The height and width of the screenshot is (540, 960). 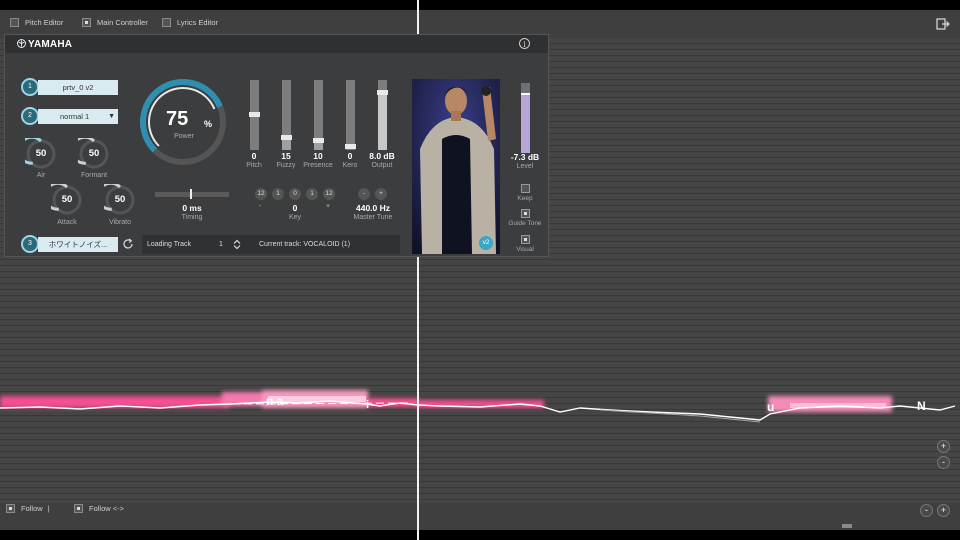 I want to click on output-value: 8.0 dB, so click(x=382, y=156).